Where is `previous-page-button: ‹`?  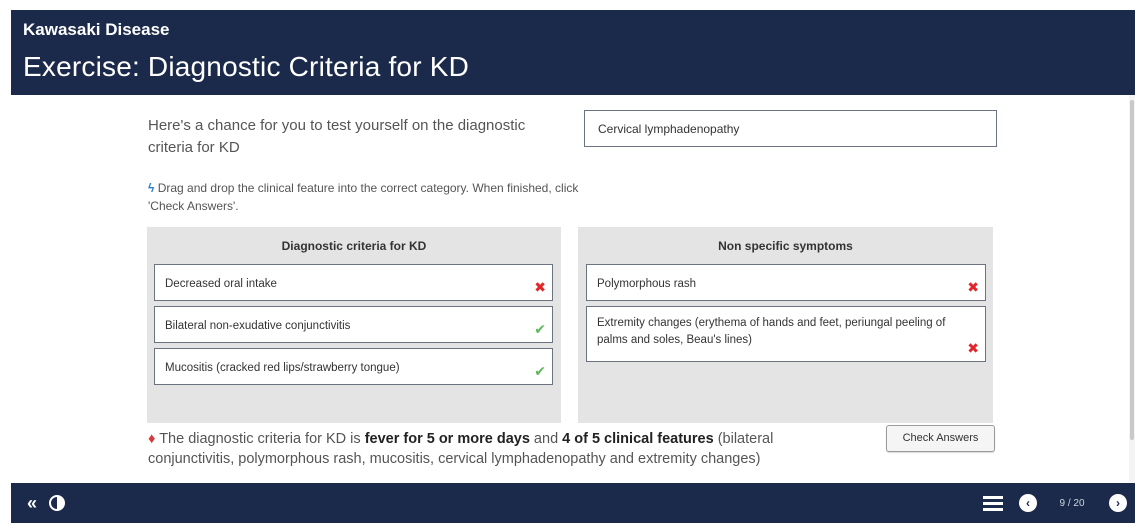 previous-page-button: ‹ is located at coordinates (1028, 503).